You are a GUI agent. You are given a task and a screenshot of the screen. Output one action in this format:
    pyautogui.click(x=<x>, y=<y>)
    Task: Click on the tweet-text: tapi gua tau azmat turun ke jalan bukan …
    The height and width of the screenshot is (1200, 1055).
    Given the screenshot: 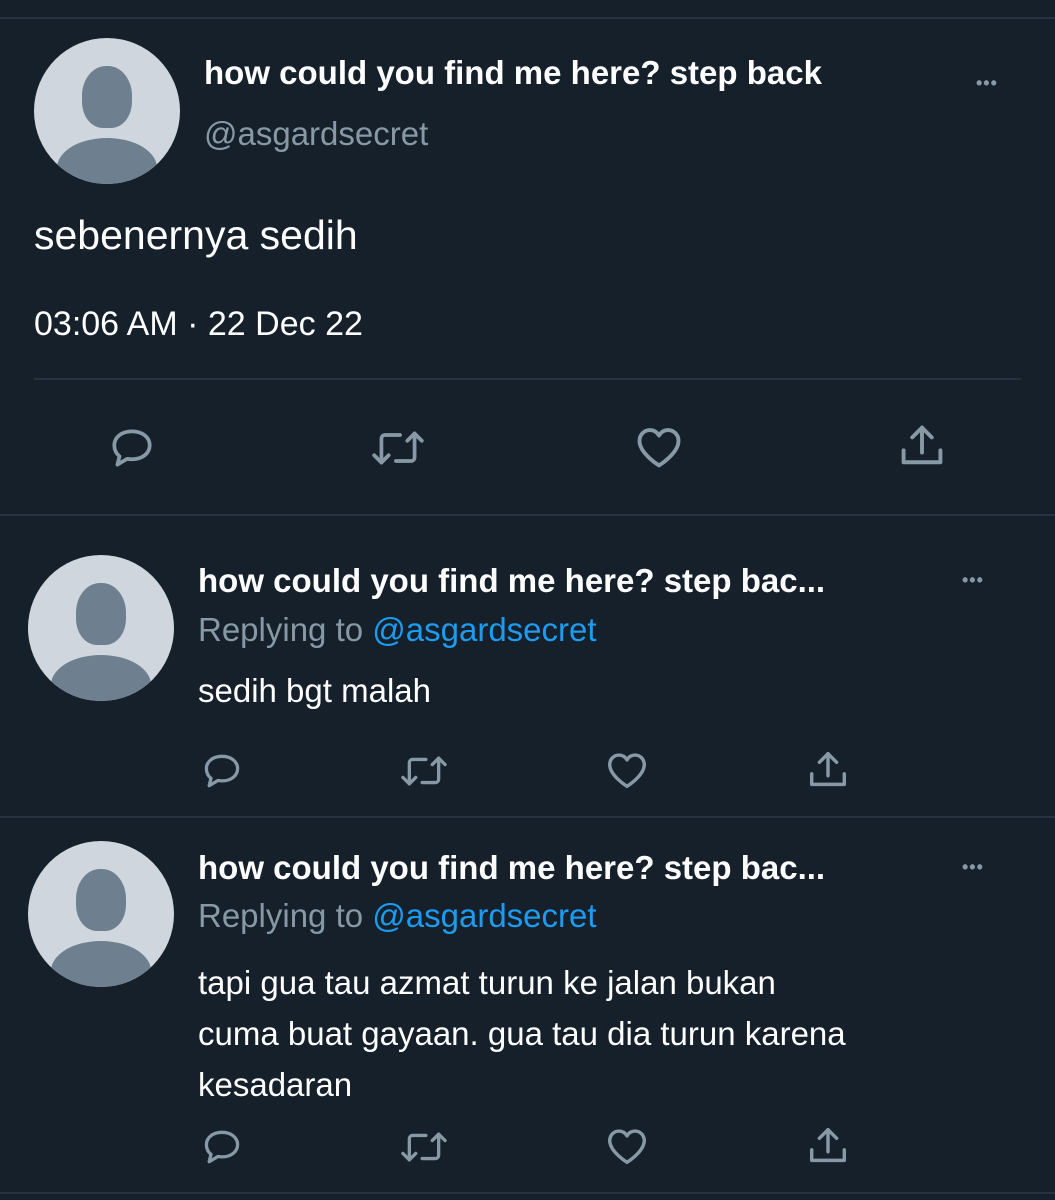 What is the action you would take?
    pyautogui.click(x=522, y=1033)
    